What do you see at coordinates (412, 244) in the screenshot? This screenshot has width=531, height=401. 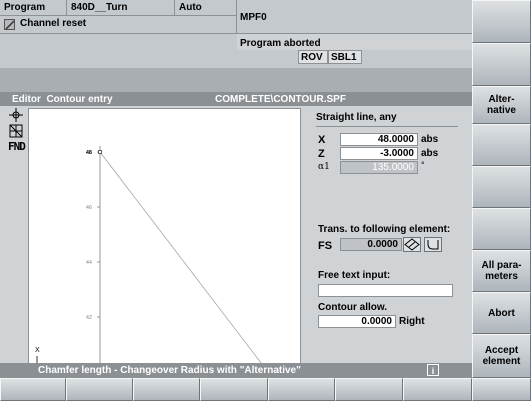 I see `chamfer-icon` at bounding box center [412, 244].